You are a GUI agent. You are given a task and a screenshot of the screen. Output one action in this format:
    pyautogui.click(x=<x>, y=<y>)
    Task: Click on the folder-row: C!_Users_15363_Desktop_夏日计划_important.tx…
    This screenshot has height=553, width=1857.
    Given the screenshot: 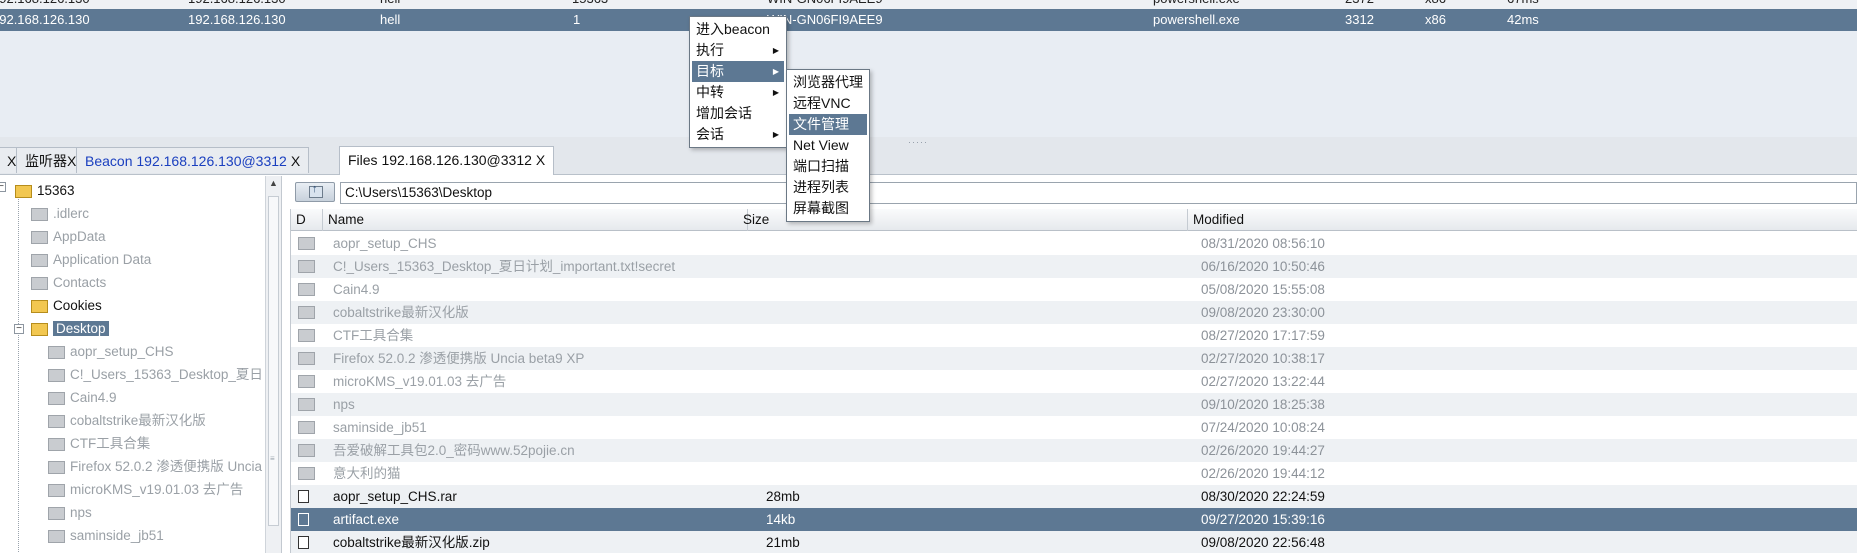 What is the action you would take?
    pyautogui.click(x=1074, y=266)
    